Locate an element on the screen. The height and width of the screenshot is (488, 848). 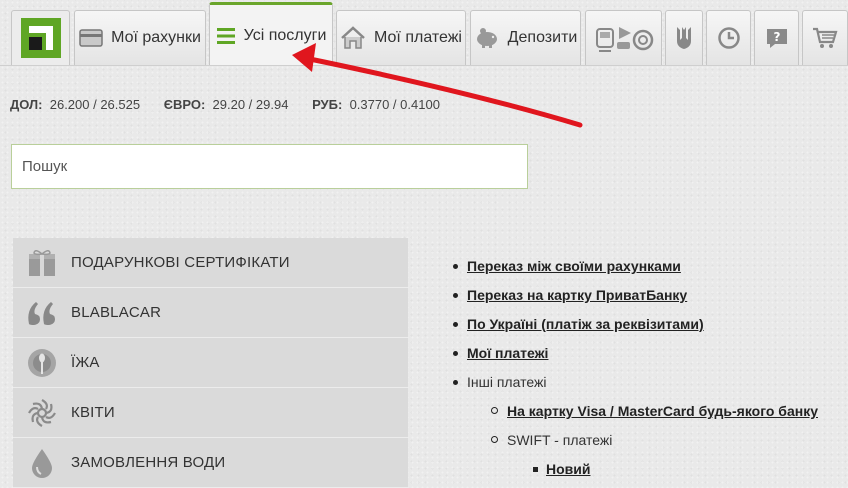
tab-history is located at coordinates (728, 37).